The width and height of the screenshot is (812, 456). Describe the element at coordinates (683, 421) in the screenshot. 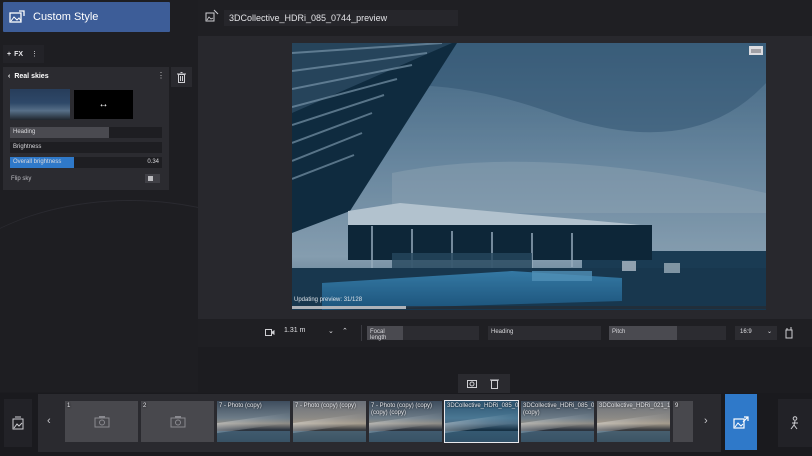

I see `filmstrip-tile: 9` at that location.